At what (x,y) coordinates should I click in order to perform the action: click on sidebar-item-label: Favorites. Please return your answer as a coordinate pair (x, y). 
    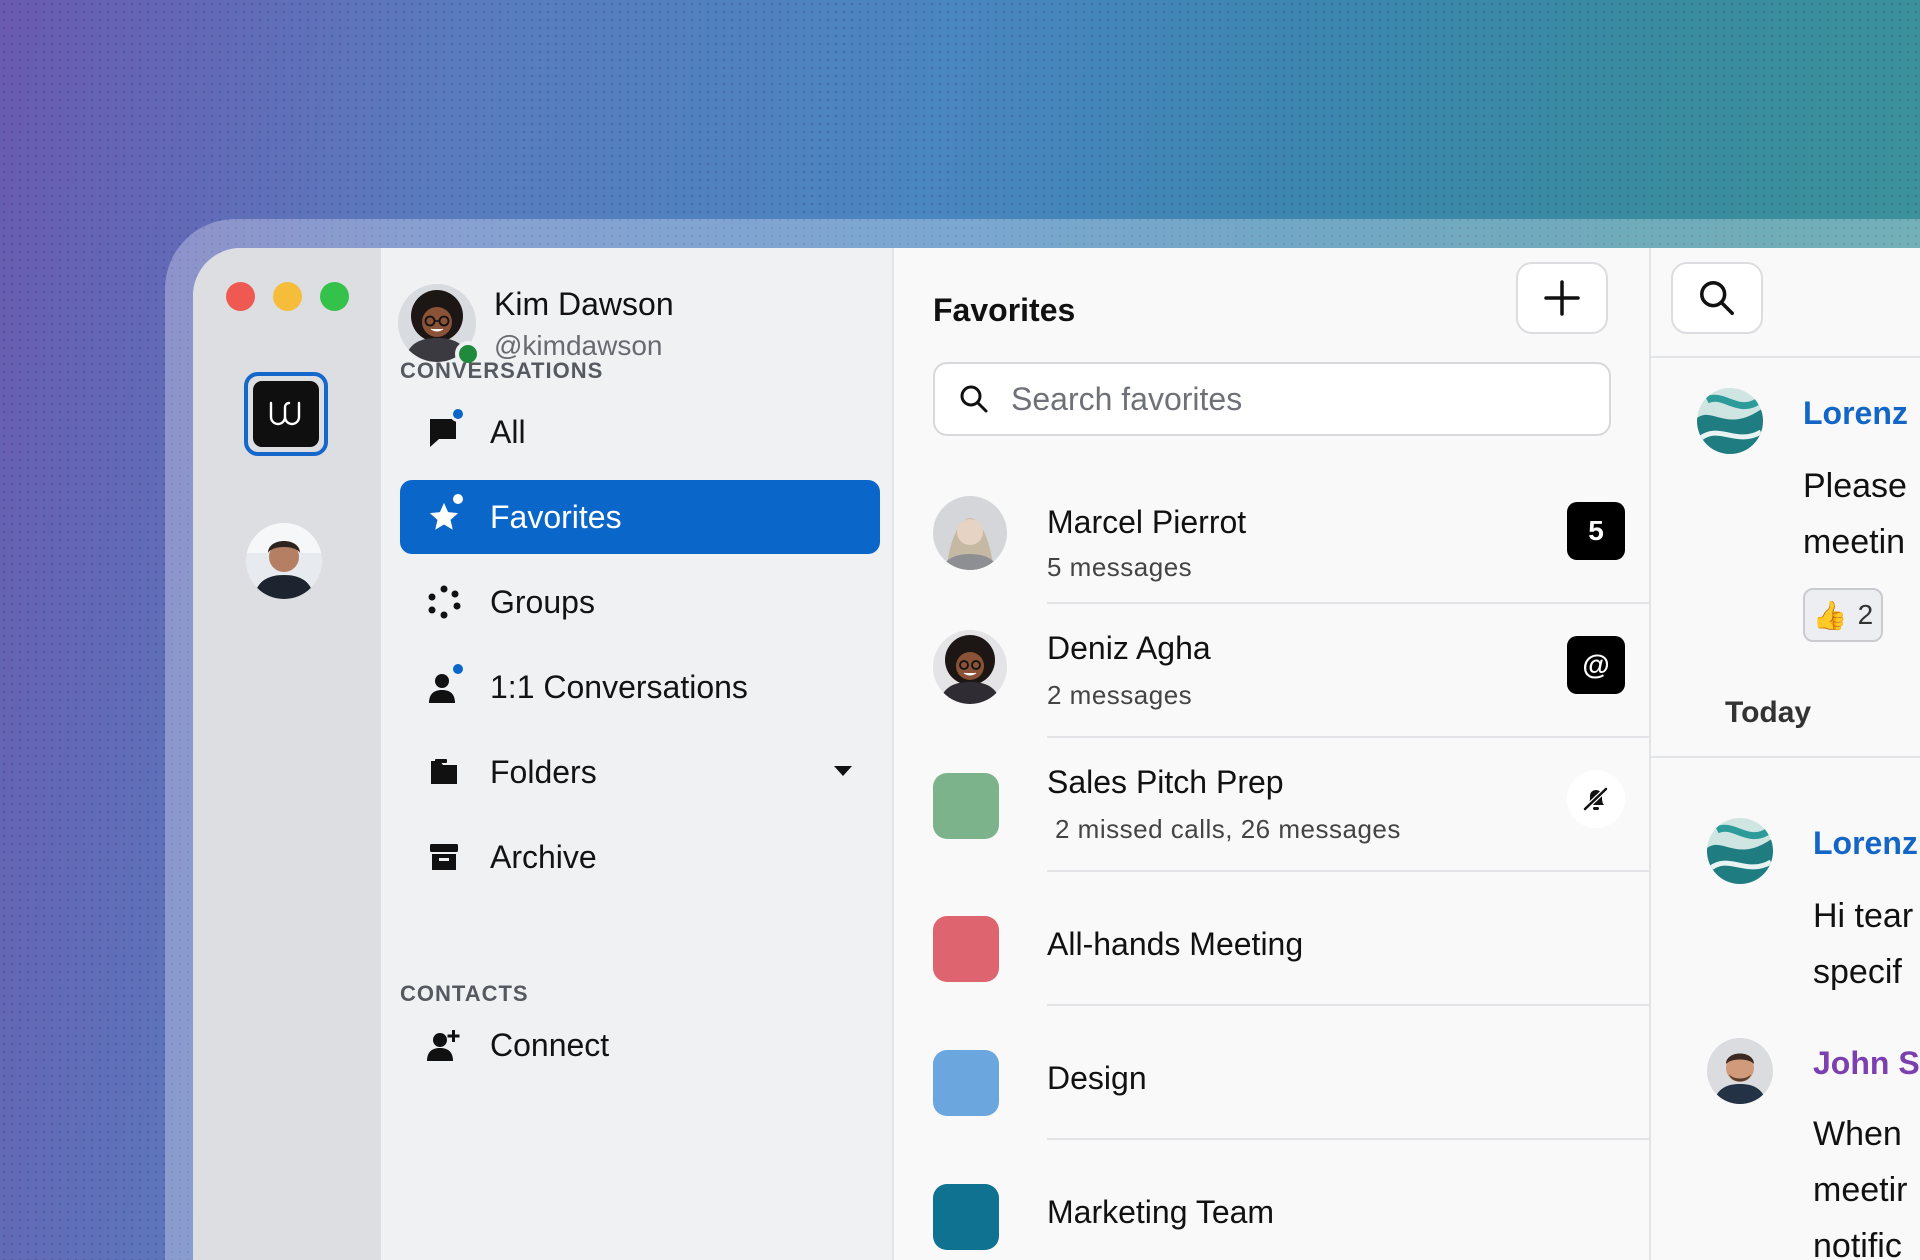
    Looking at the image, I should click on (556, 516).